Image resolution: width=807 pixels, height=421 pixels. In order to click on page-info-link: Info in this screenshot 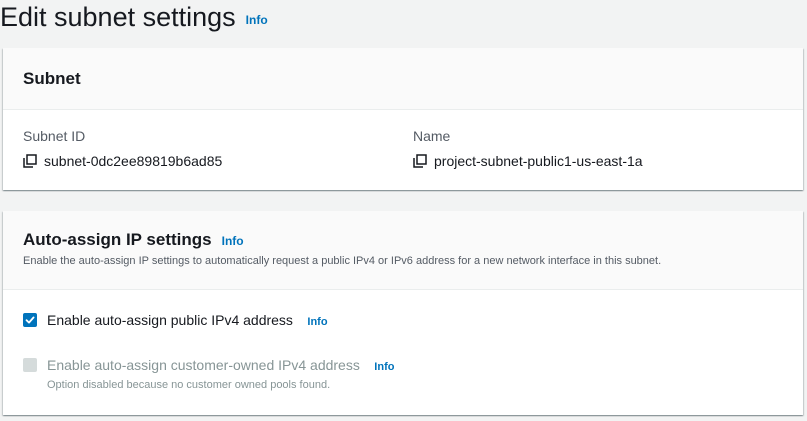, I will do `click(257, 20)`.